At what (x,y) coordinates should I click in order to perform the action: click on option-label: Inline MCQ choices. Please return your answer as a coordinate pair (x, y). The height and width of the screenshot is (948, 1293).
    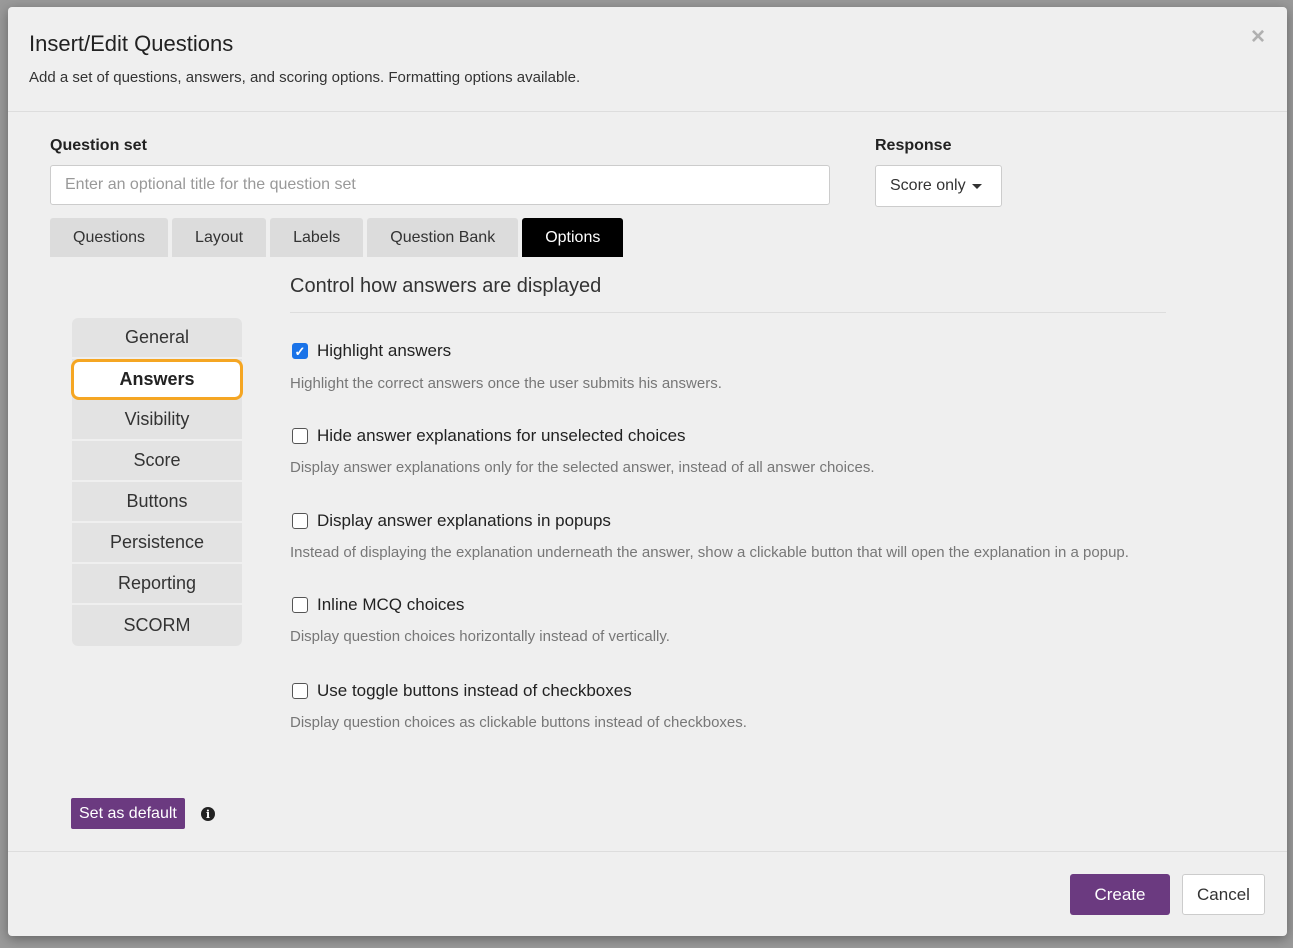
    Looking at the image, I should click on (391, 604).